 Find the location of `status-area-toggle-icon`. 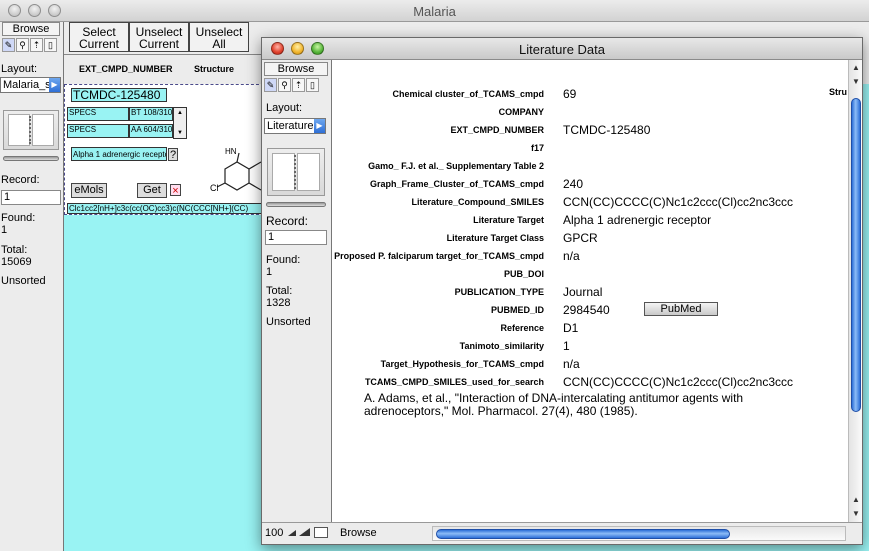

status-area-toggle-icon is located at coordinates (321, 532).